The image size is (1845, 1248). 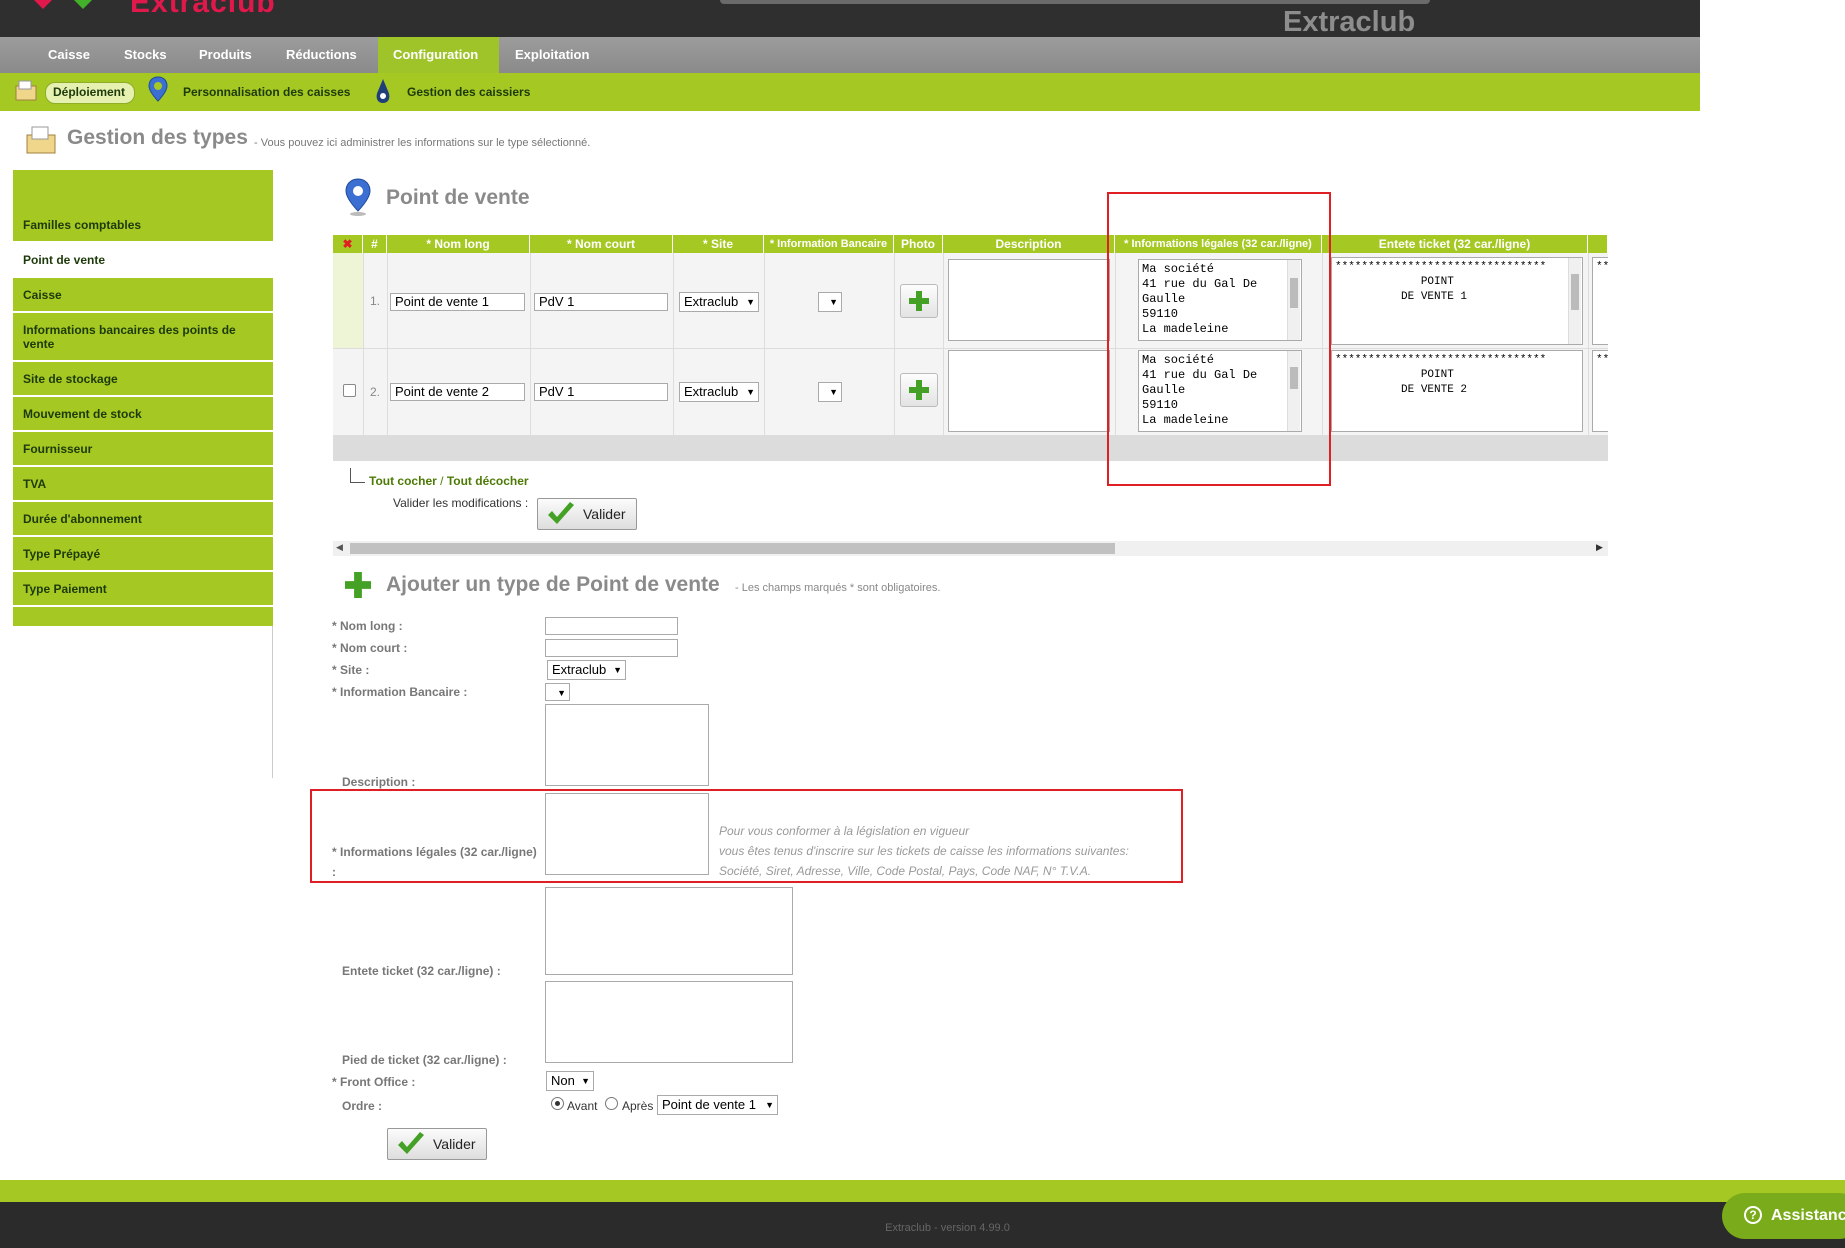 I want to click on site-select: Extraclub ▼, so click(x=586, y=670).